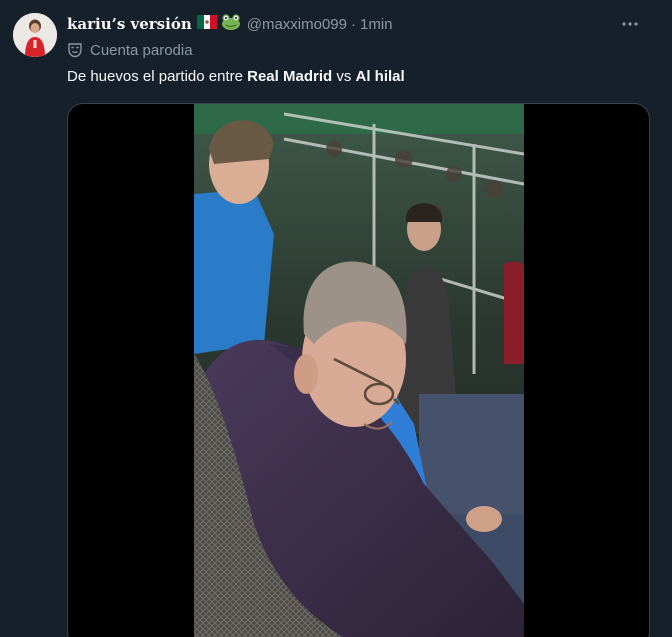 This screenshot has width=672, height=637. What do you see at coordinates (231, 24) in the screenshot?
I see `frog-icon` at bounding box center [231, 24].